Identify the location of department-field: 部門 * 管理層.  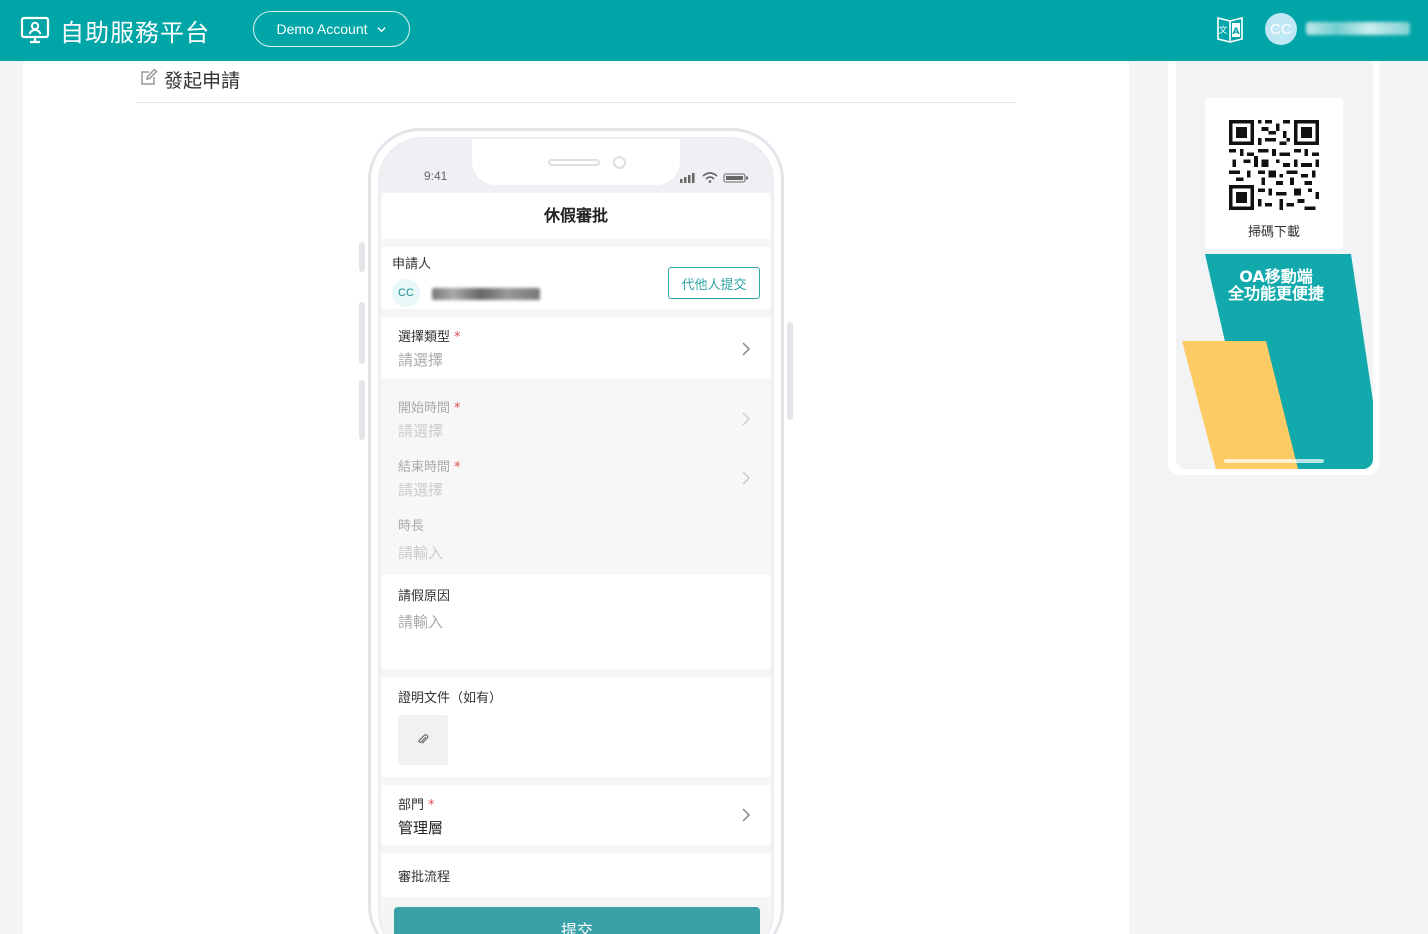
(576, 815).